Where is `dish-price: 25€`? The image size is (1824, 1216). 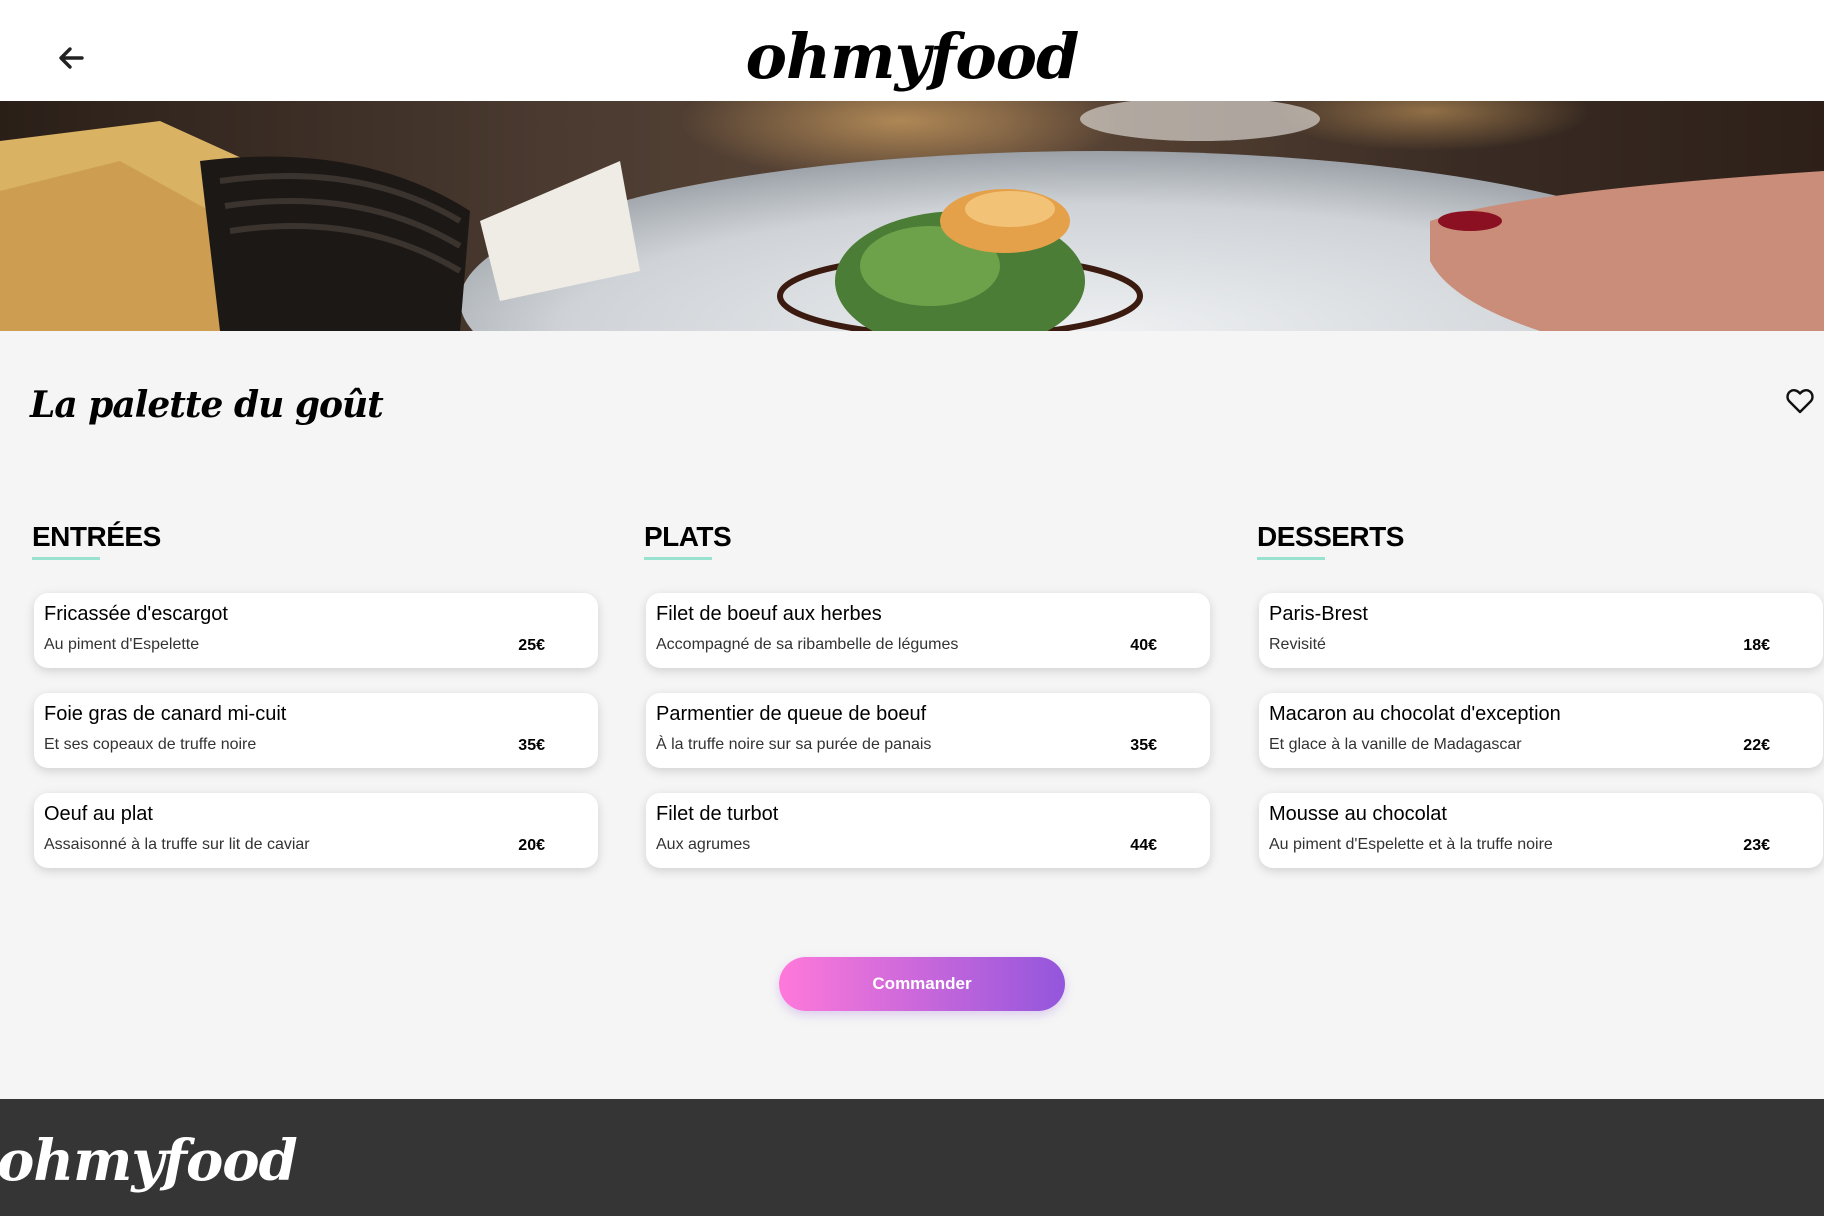 dish-price: 25€ is located at coordinates (531, 645).